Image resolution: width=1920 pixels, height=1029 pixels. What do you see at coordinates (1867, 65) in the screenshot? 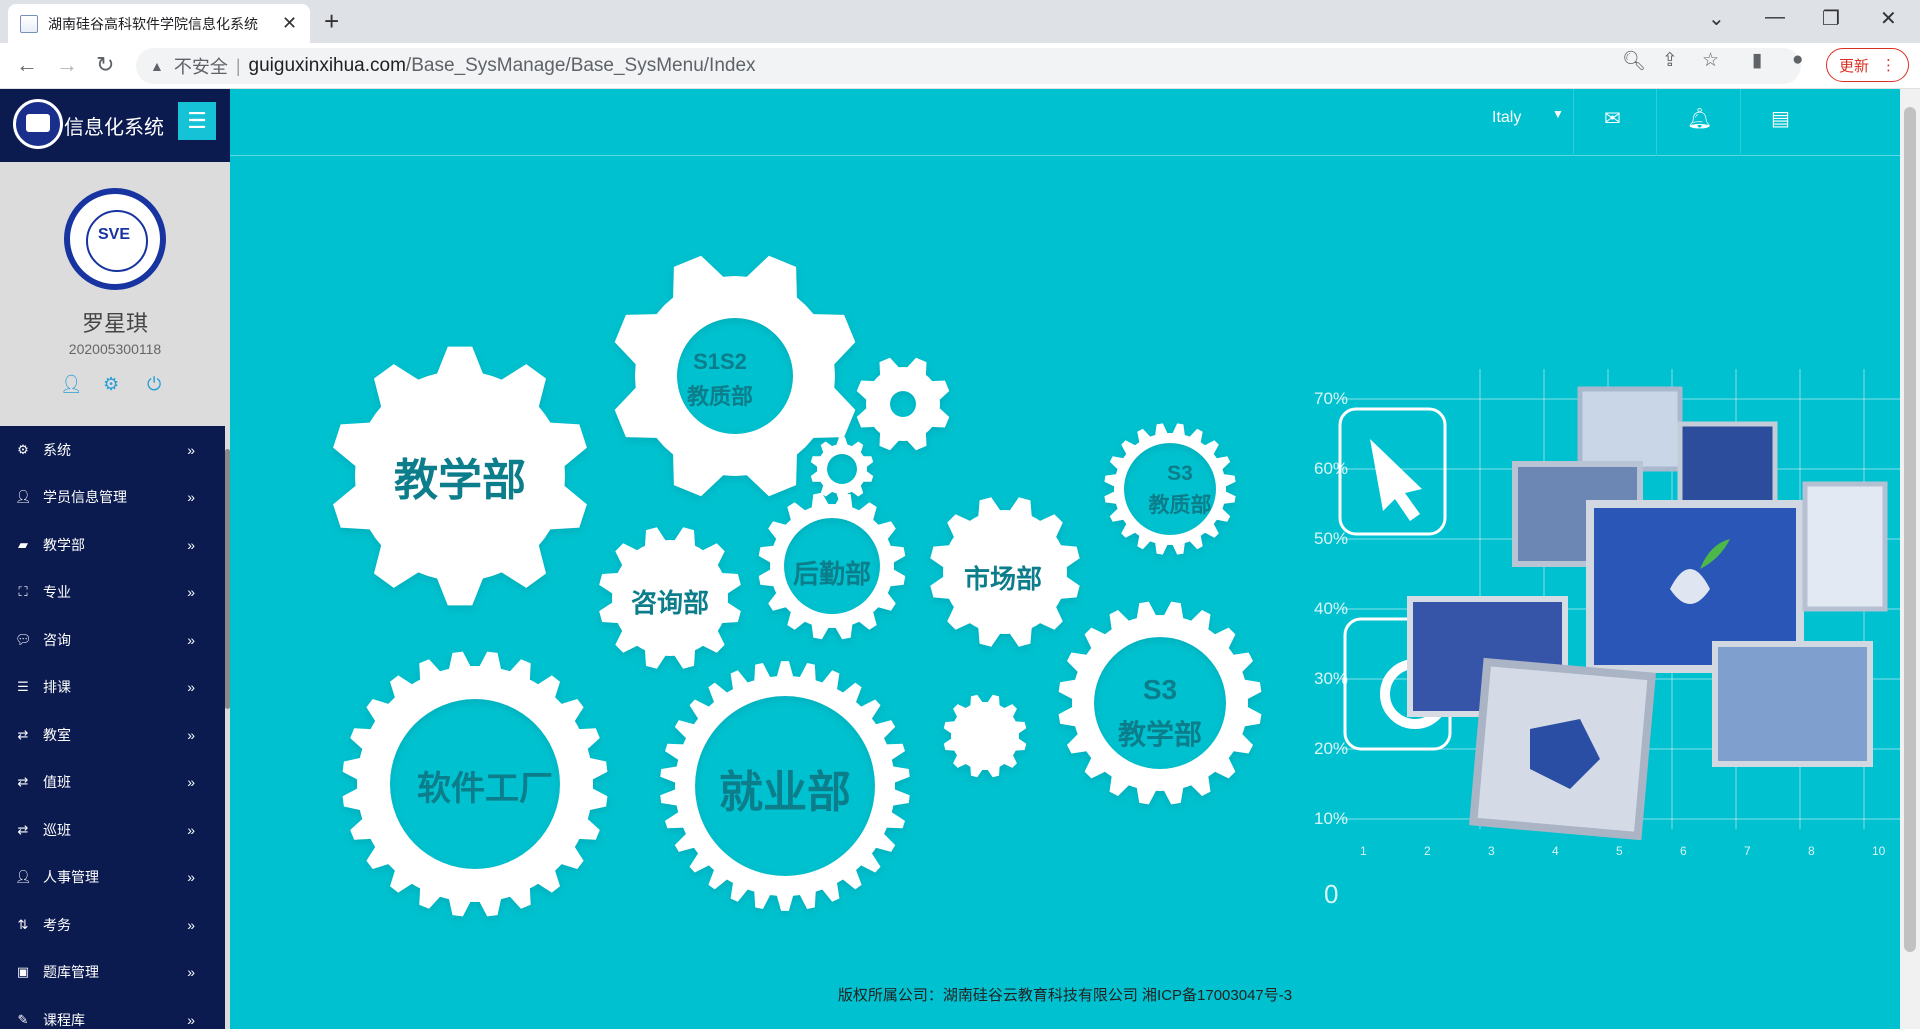
I see `update-button: 更新 ⋮` at bounding box center [1867, 65].